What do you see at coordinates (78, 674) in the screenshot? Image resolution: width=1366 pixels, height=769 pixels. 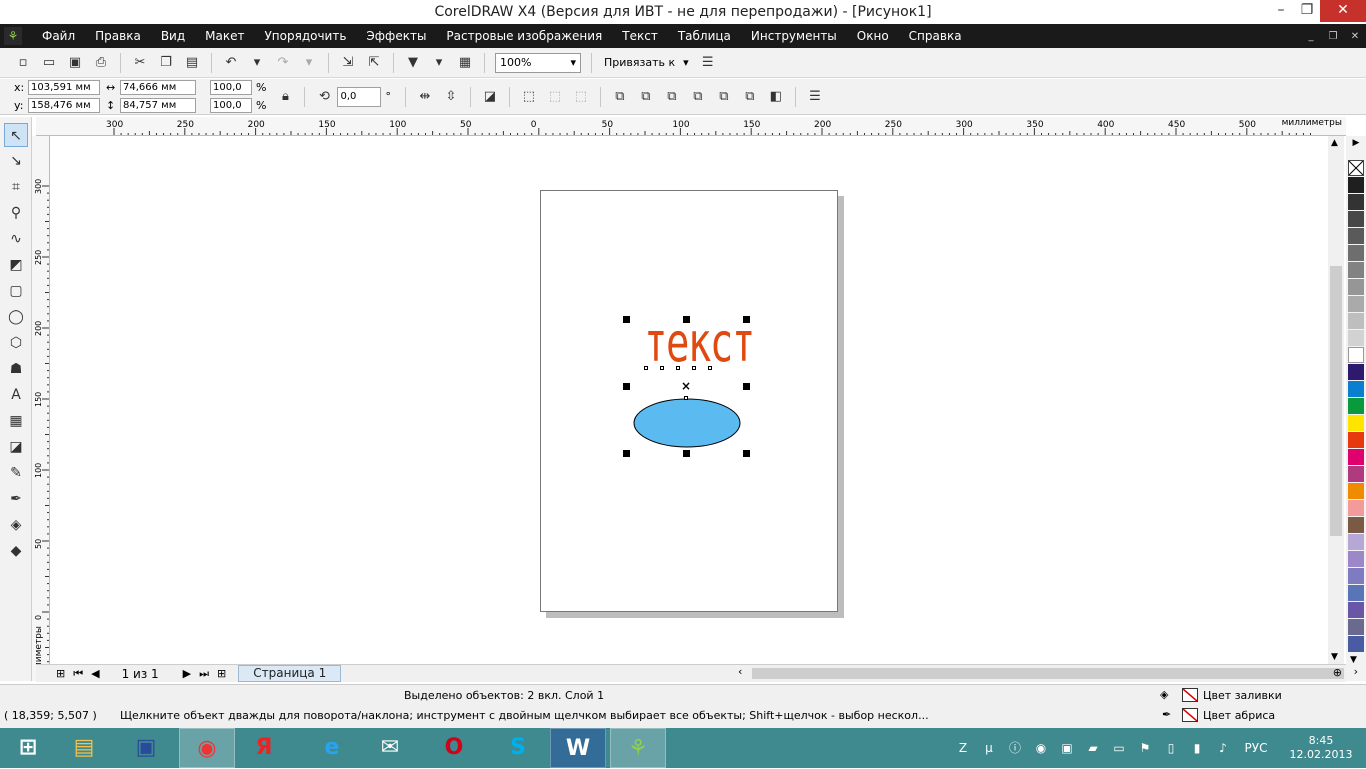 I see `first-page-icon: ⏮` at bounding box center [78, 674].